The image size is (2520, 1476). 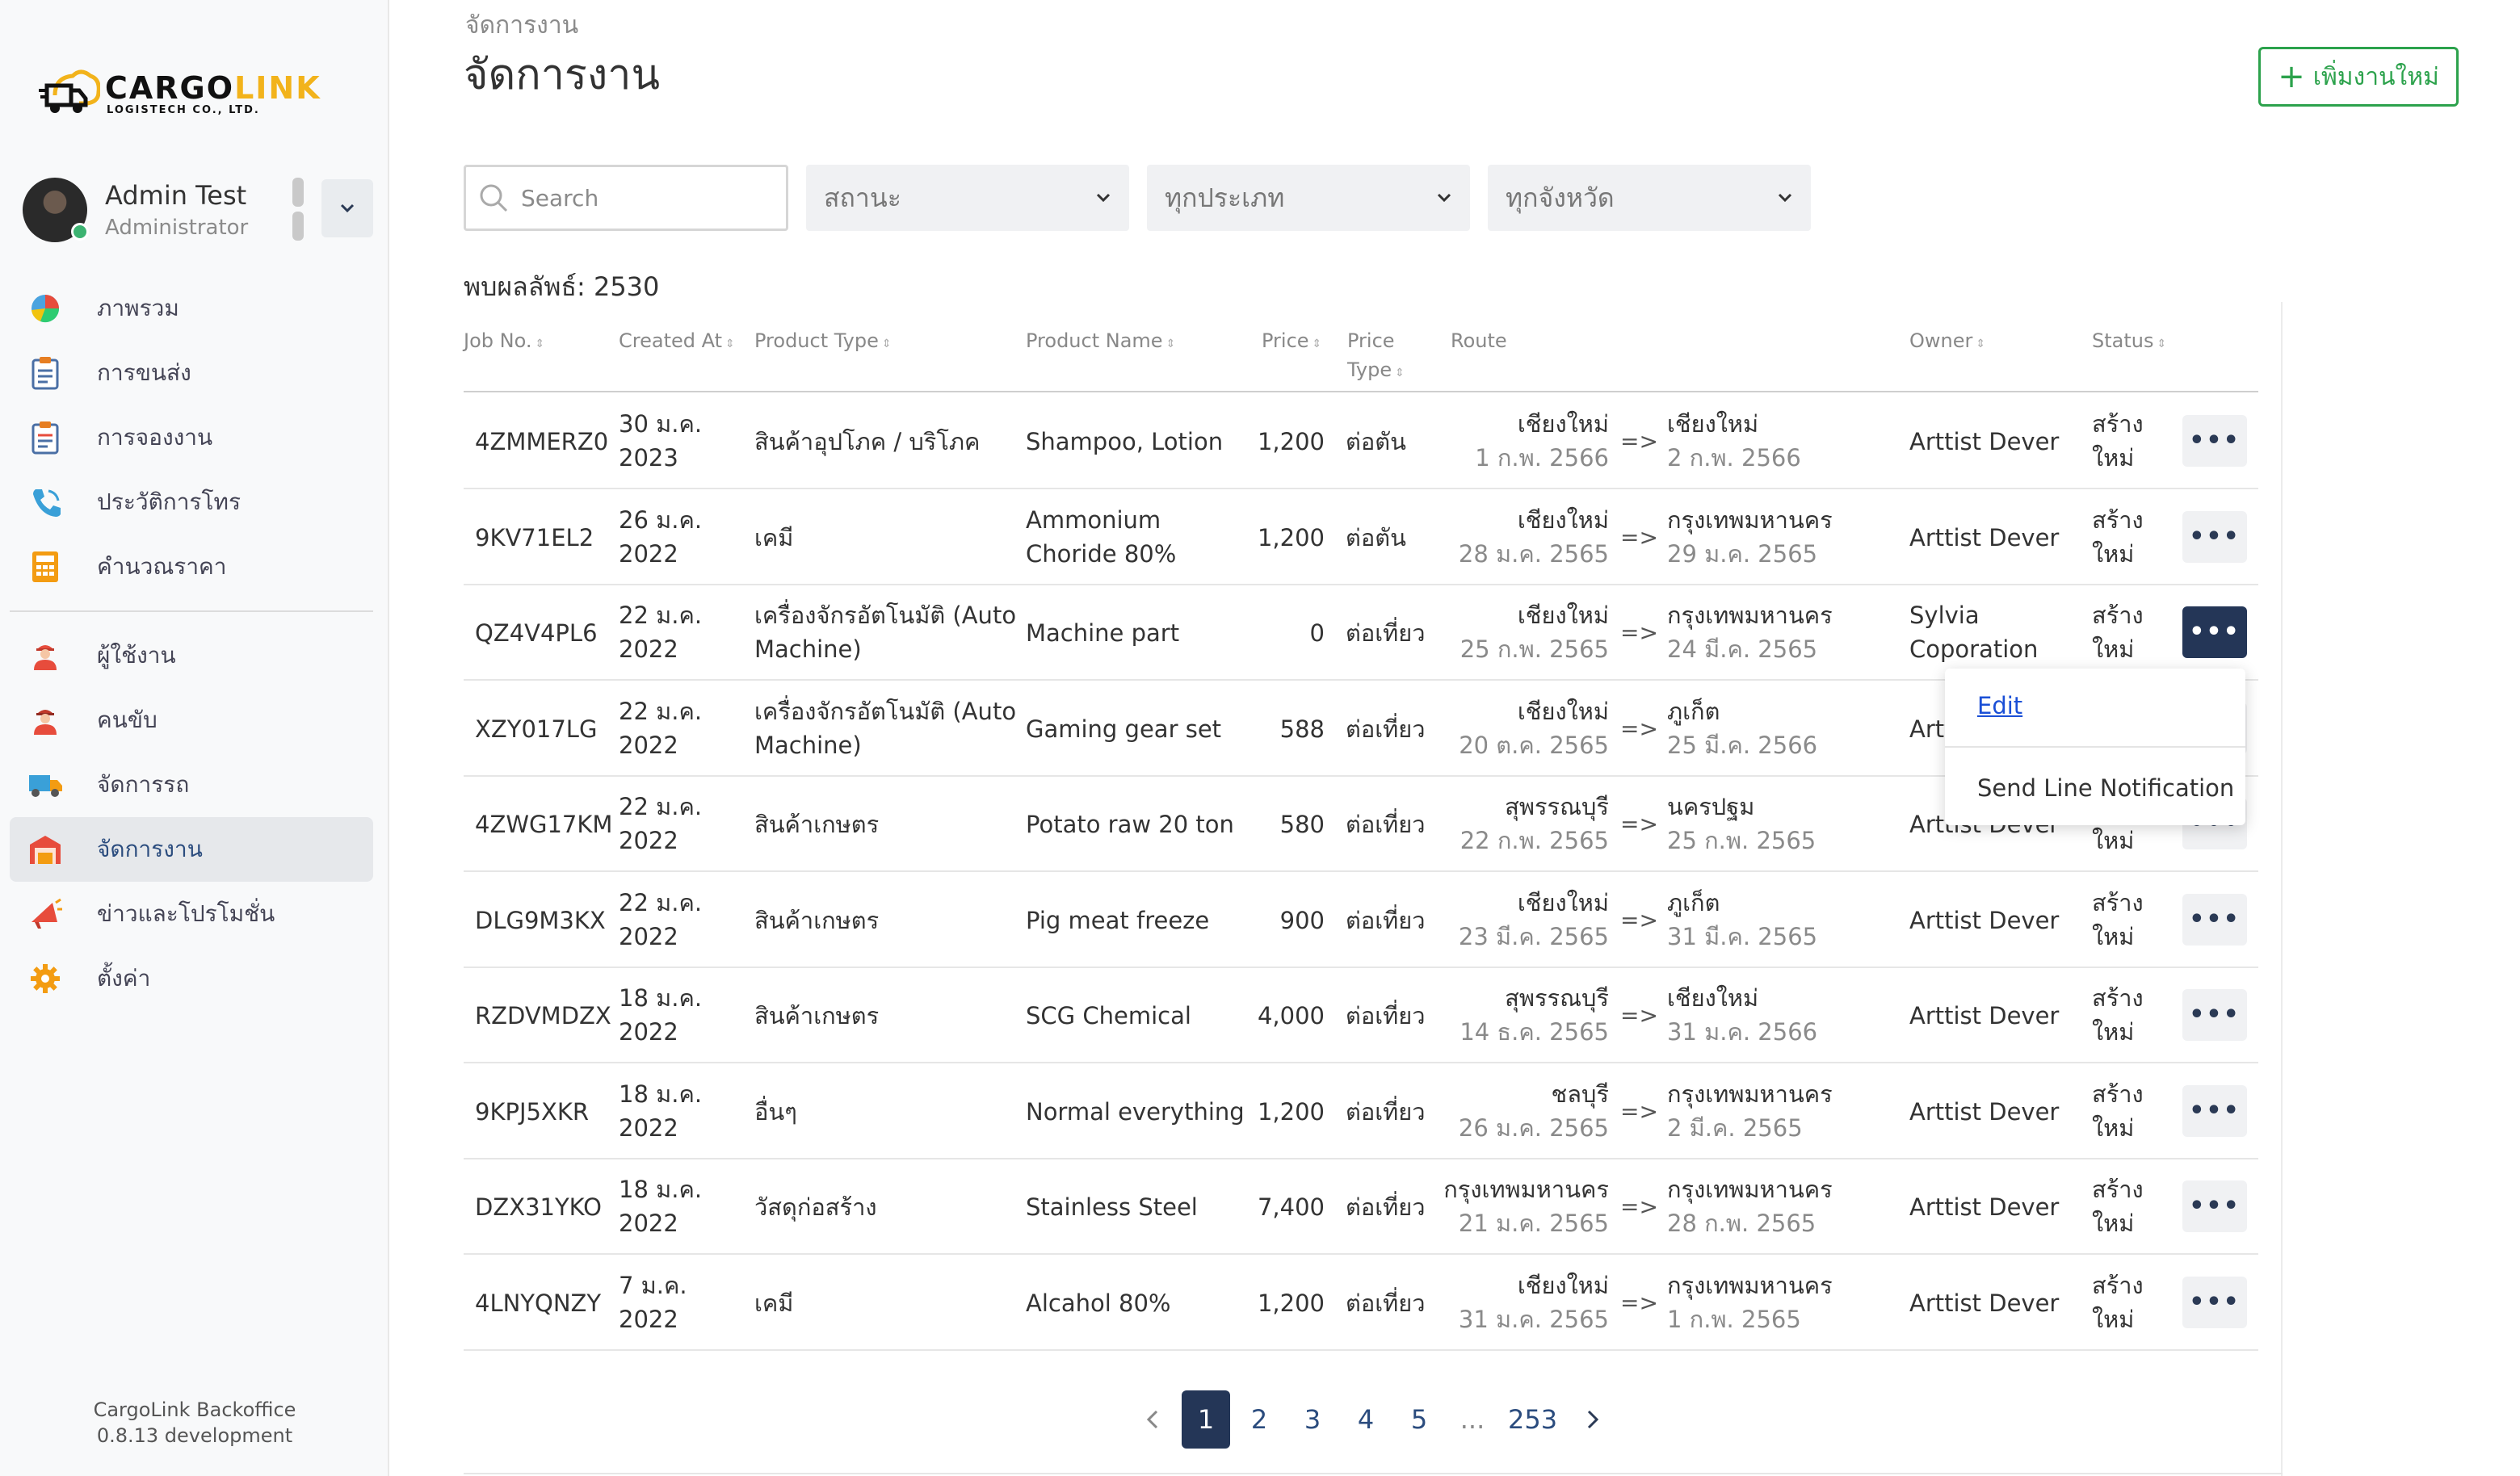 I want to click on col-header-product-type: Product Type ⇕, so click(x=823, y=342).